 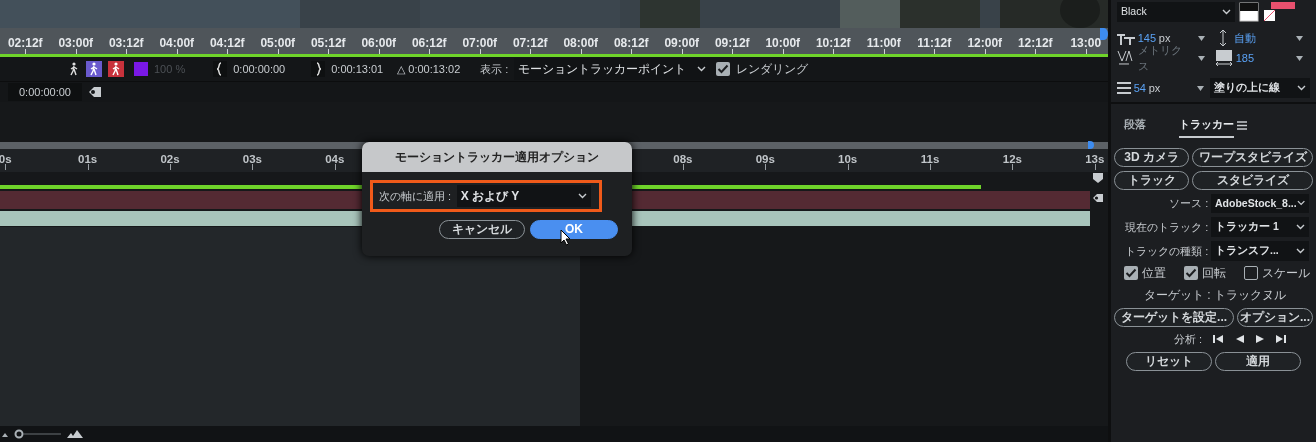 What do you see at coordinates (141, 69) in the screenshot?
I see `color-swatch-icon` at bounding box center [141, 69].